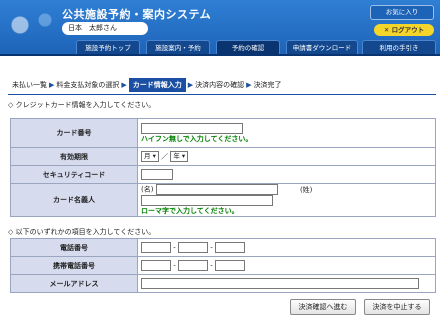 The image size is (440, 324). I want to click on step-select-payment: 料金支払対象の選択, so click(88, 85).